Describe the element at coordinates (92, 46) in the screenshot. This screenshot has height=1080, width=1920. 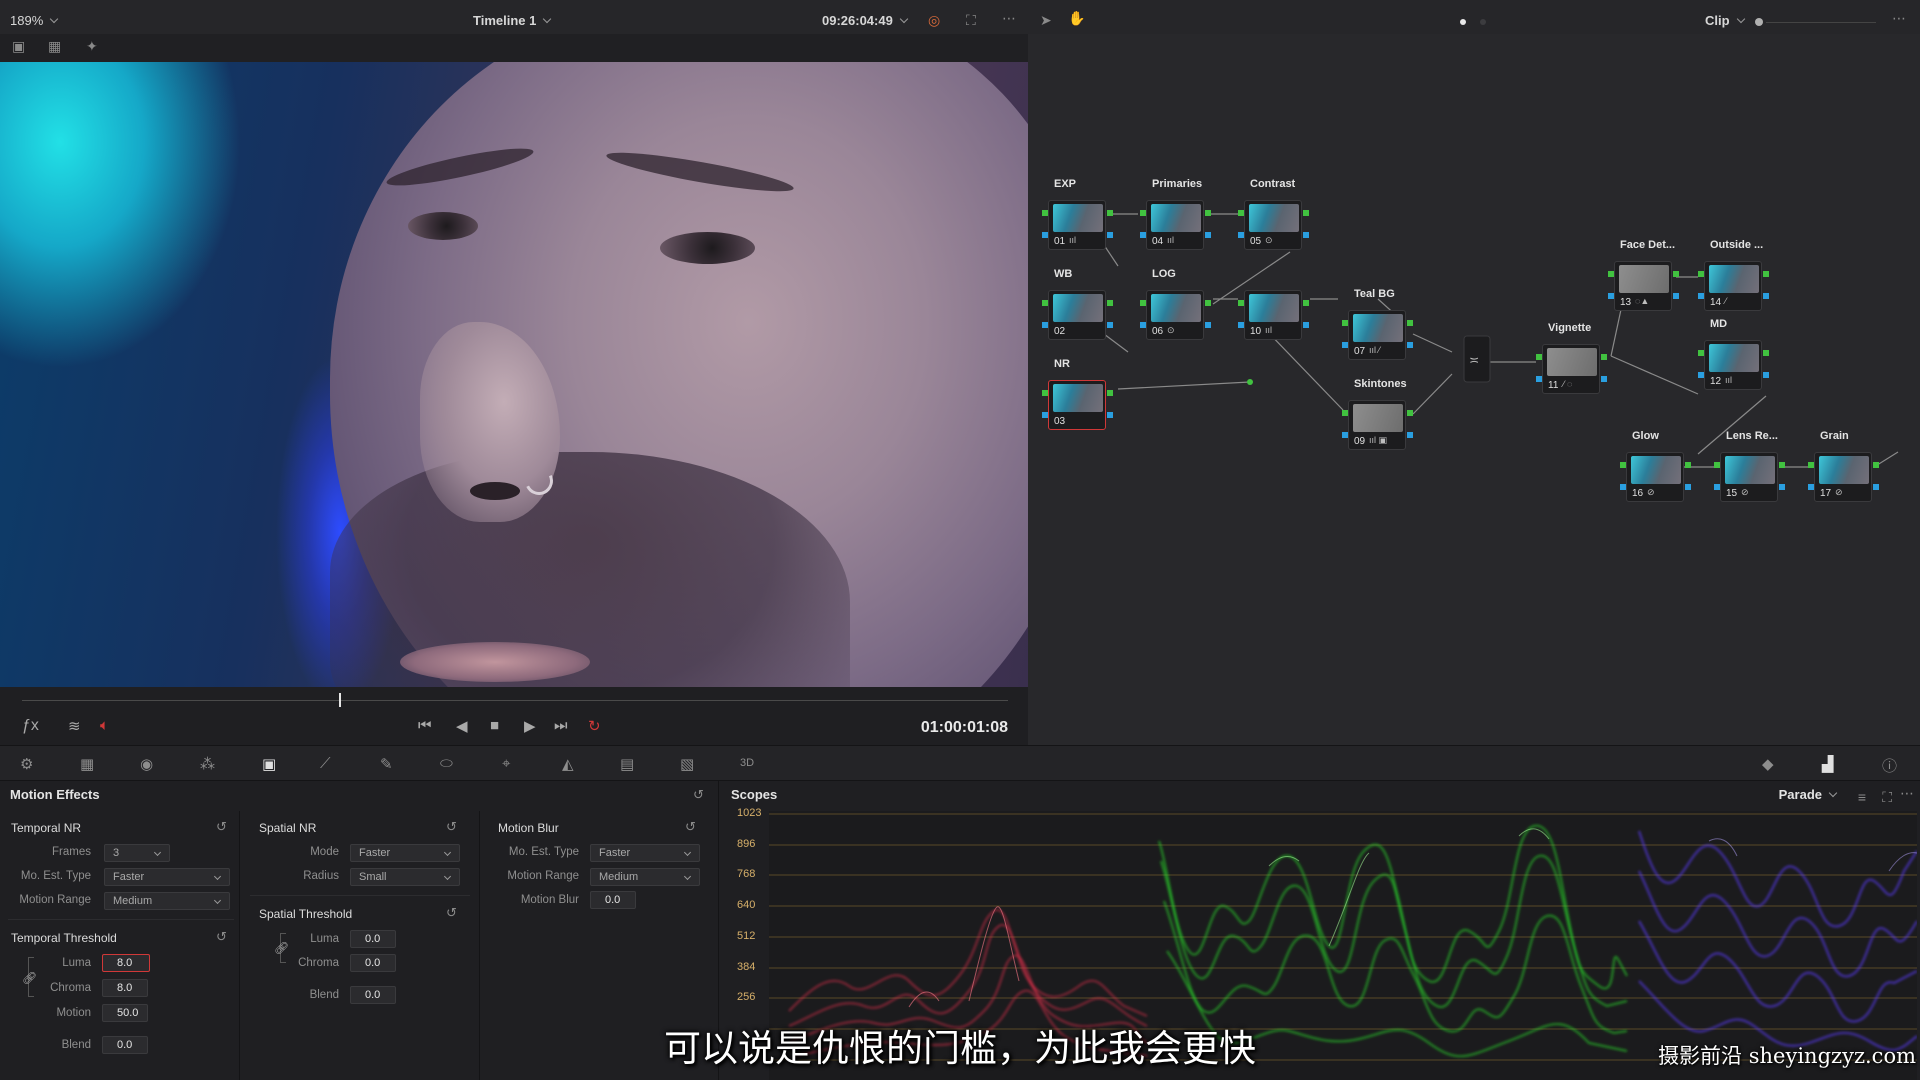
I see `magic-wand-icon: ✦` at that location.